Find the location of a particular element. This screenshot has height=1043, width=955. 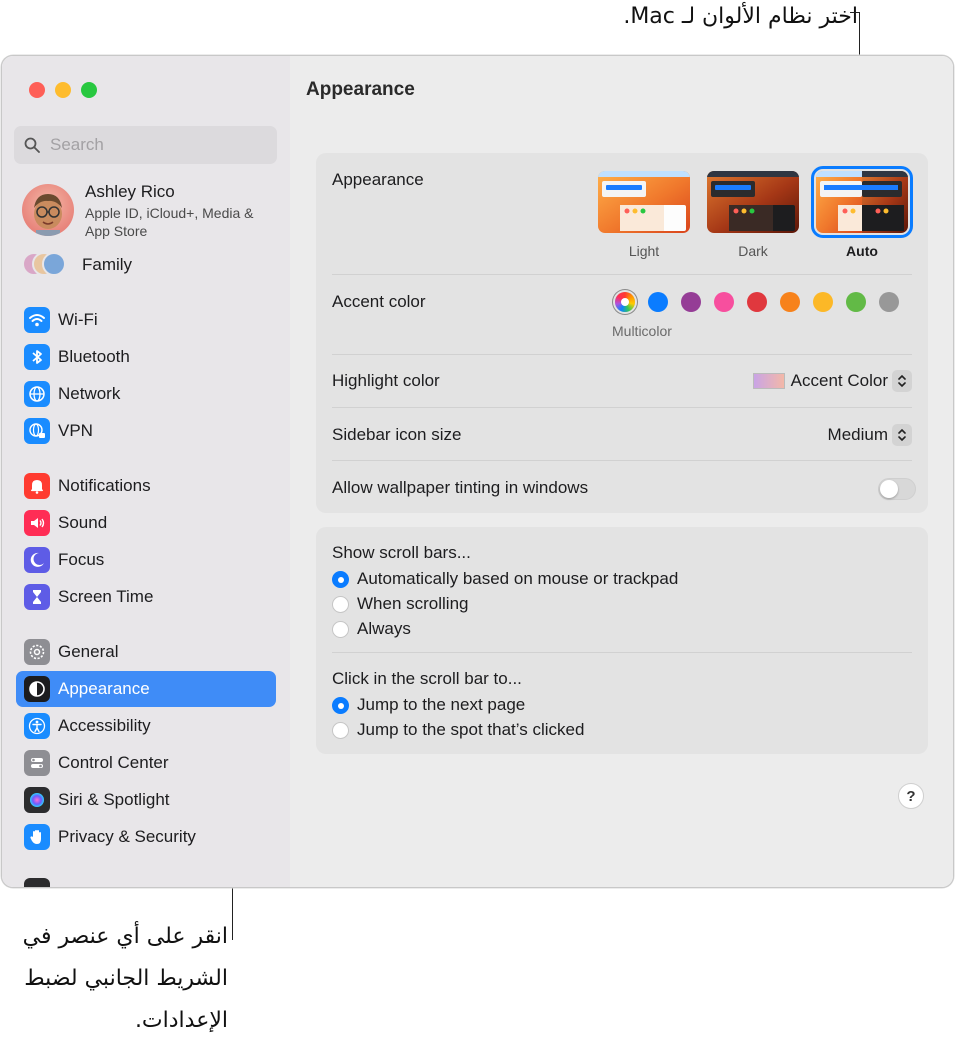

appearance-option-dark is located at coordinates (753, 202).